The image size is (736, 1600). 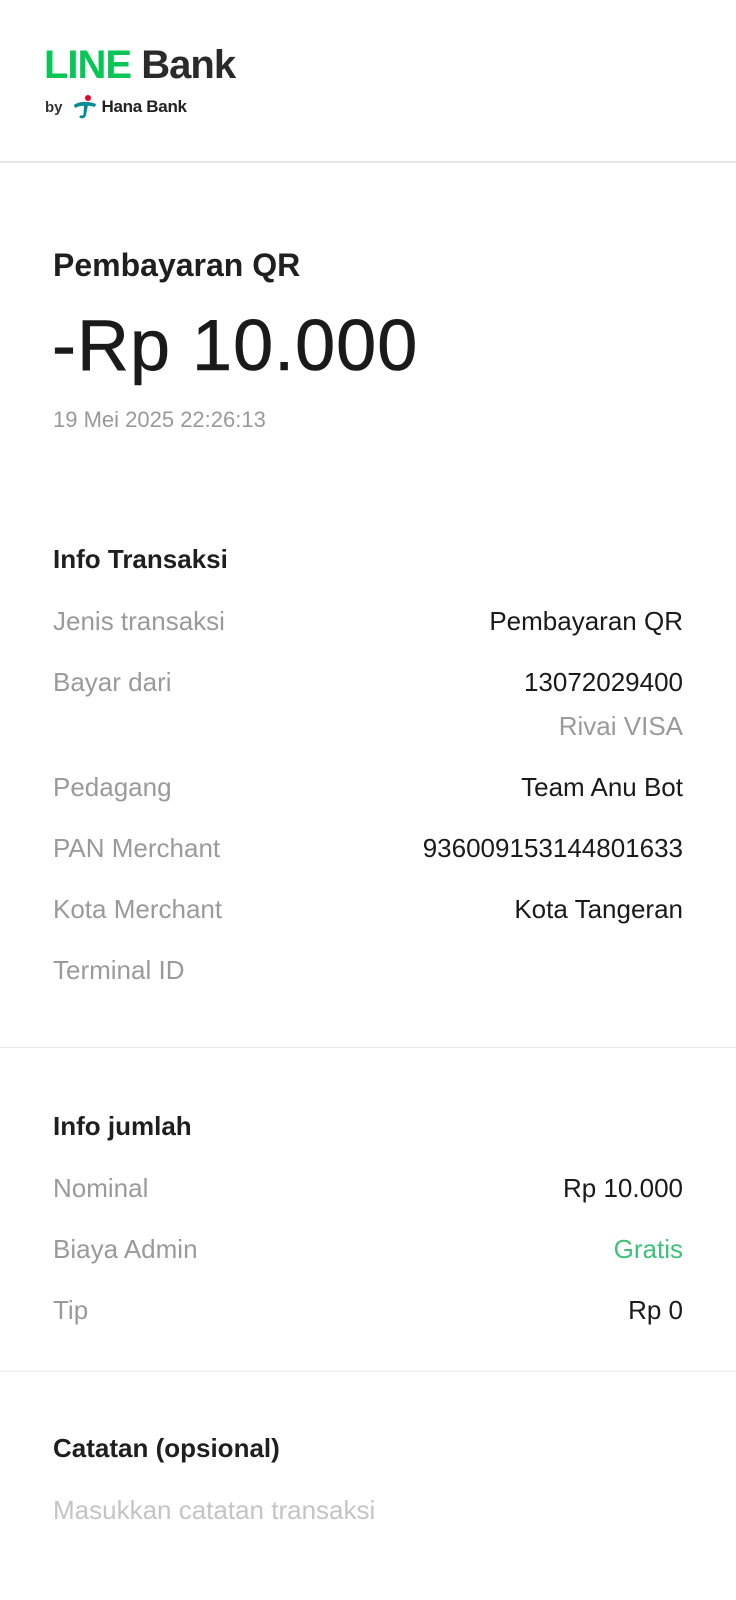 I want to click on row-value-merchant: Team Anu Bot, so click(x=602, y=787).